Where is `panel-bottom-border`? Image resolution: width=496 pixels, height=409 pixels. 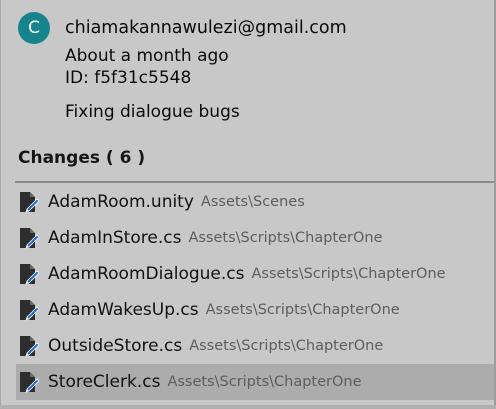 panel-bottom-border is located at coordinates (248, 407).